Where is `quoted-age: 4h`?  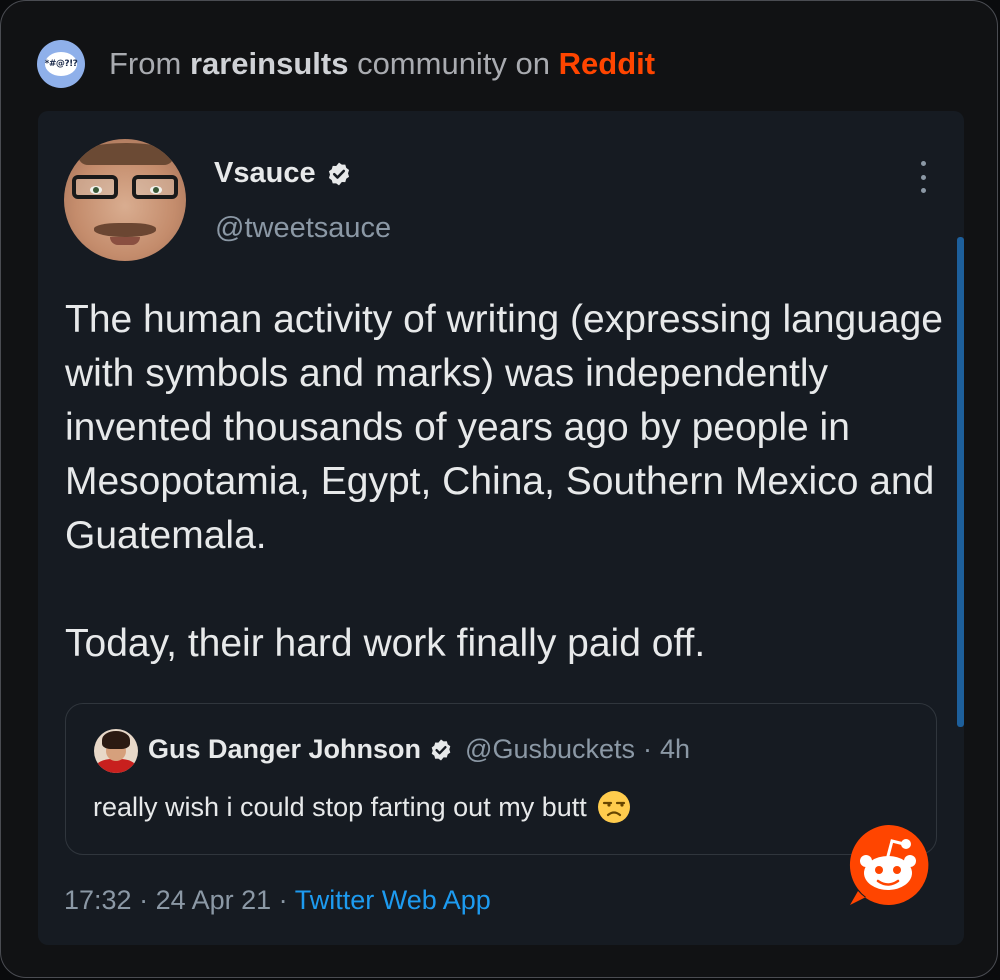 quoted-age: 4h is located at coordinates (675, 749).